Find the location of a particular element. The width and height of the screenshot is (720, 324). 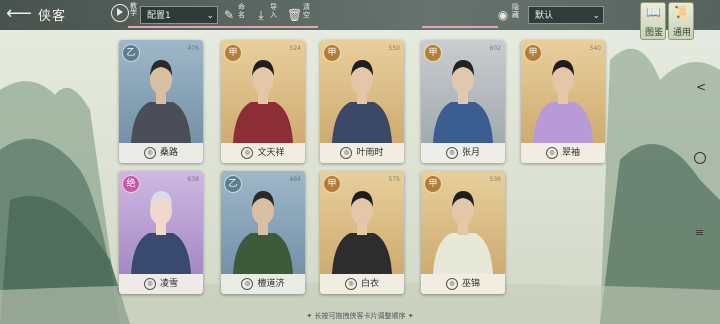

config-select: 配置1 ⌄ is located at coordinates (179, 15).